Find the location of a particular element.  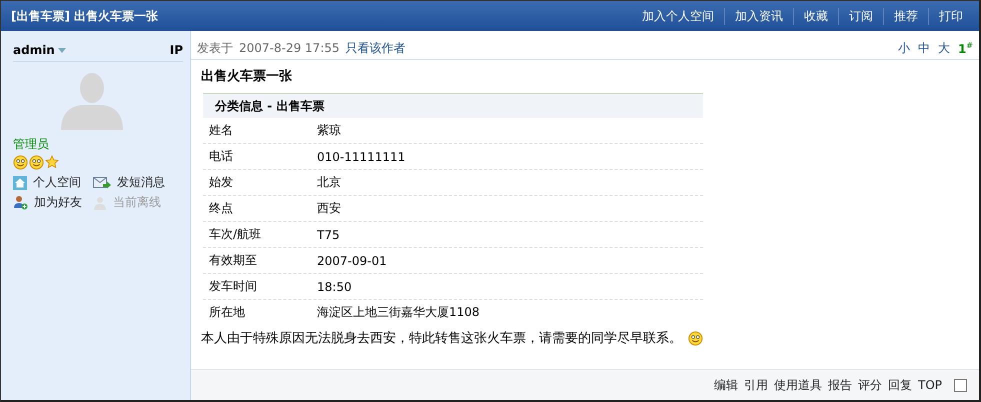

font-size-link: 大 is located at coordinates (944, 48).